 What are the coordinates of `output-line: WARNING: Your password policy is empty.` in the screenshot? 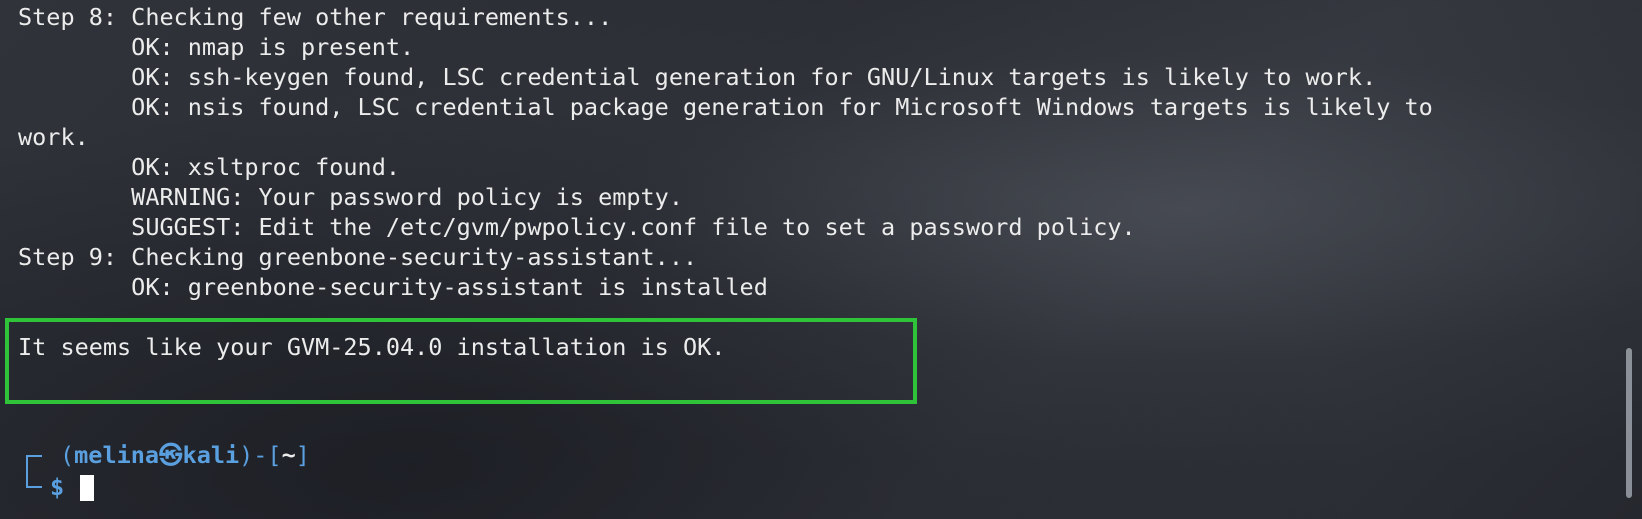 It's located at (350, 197).